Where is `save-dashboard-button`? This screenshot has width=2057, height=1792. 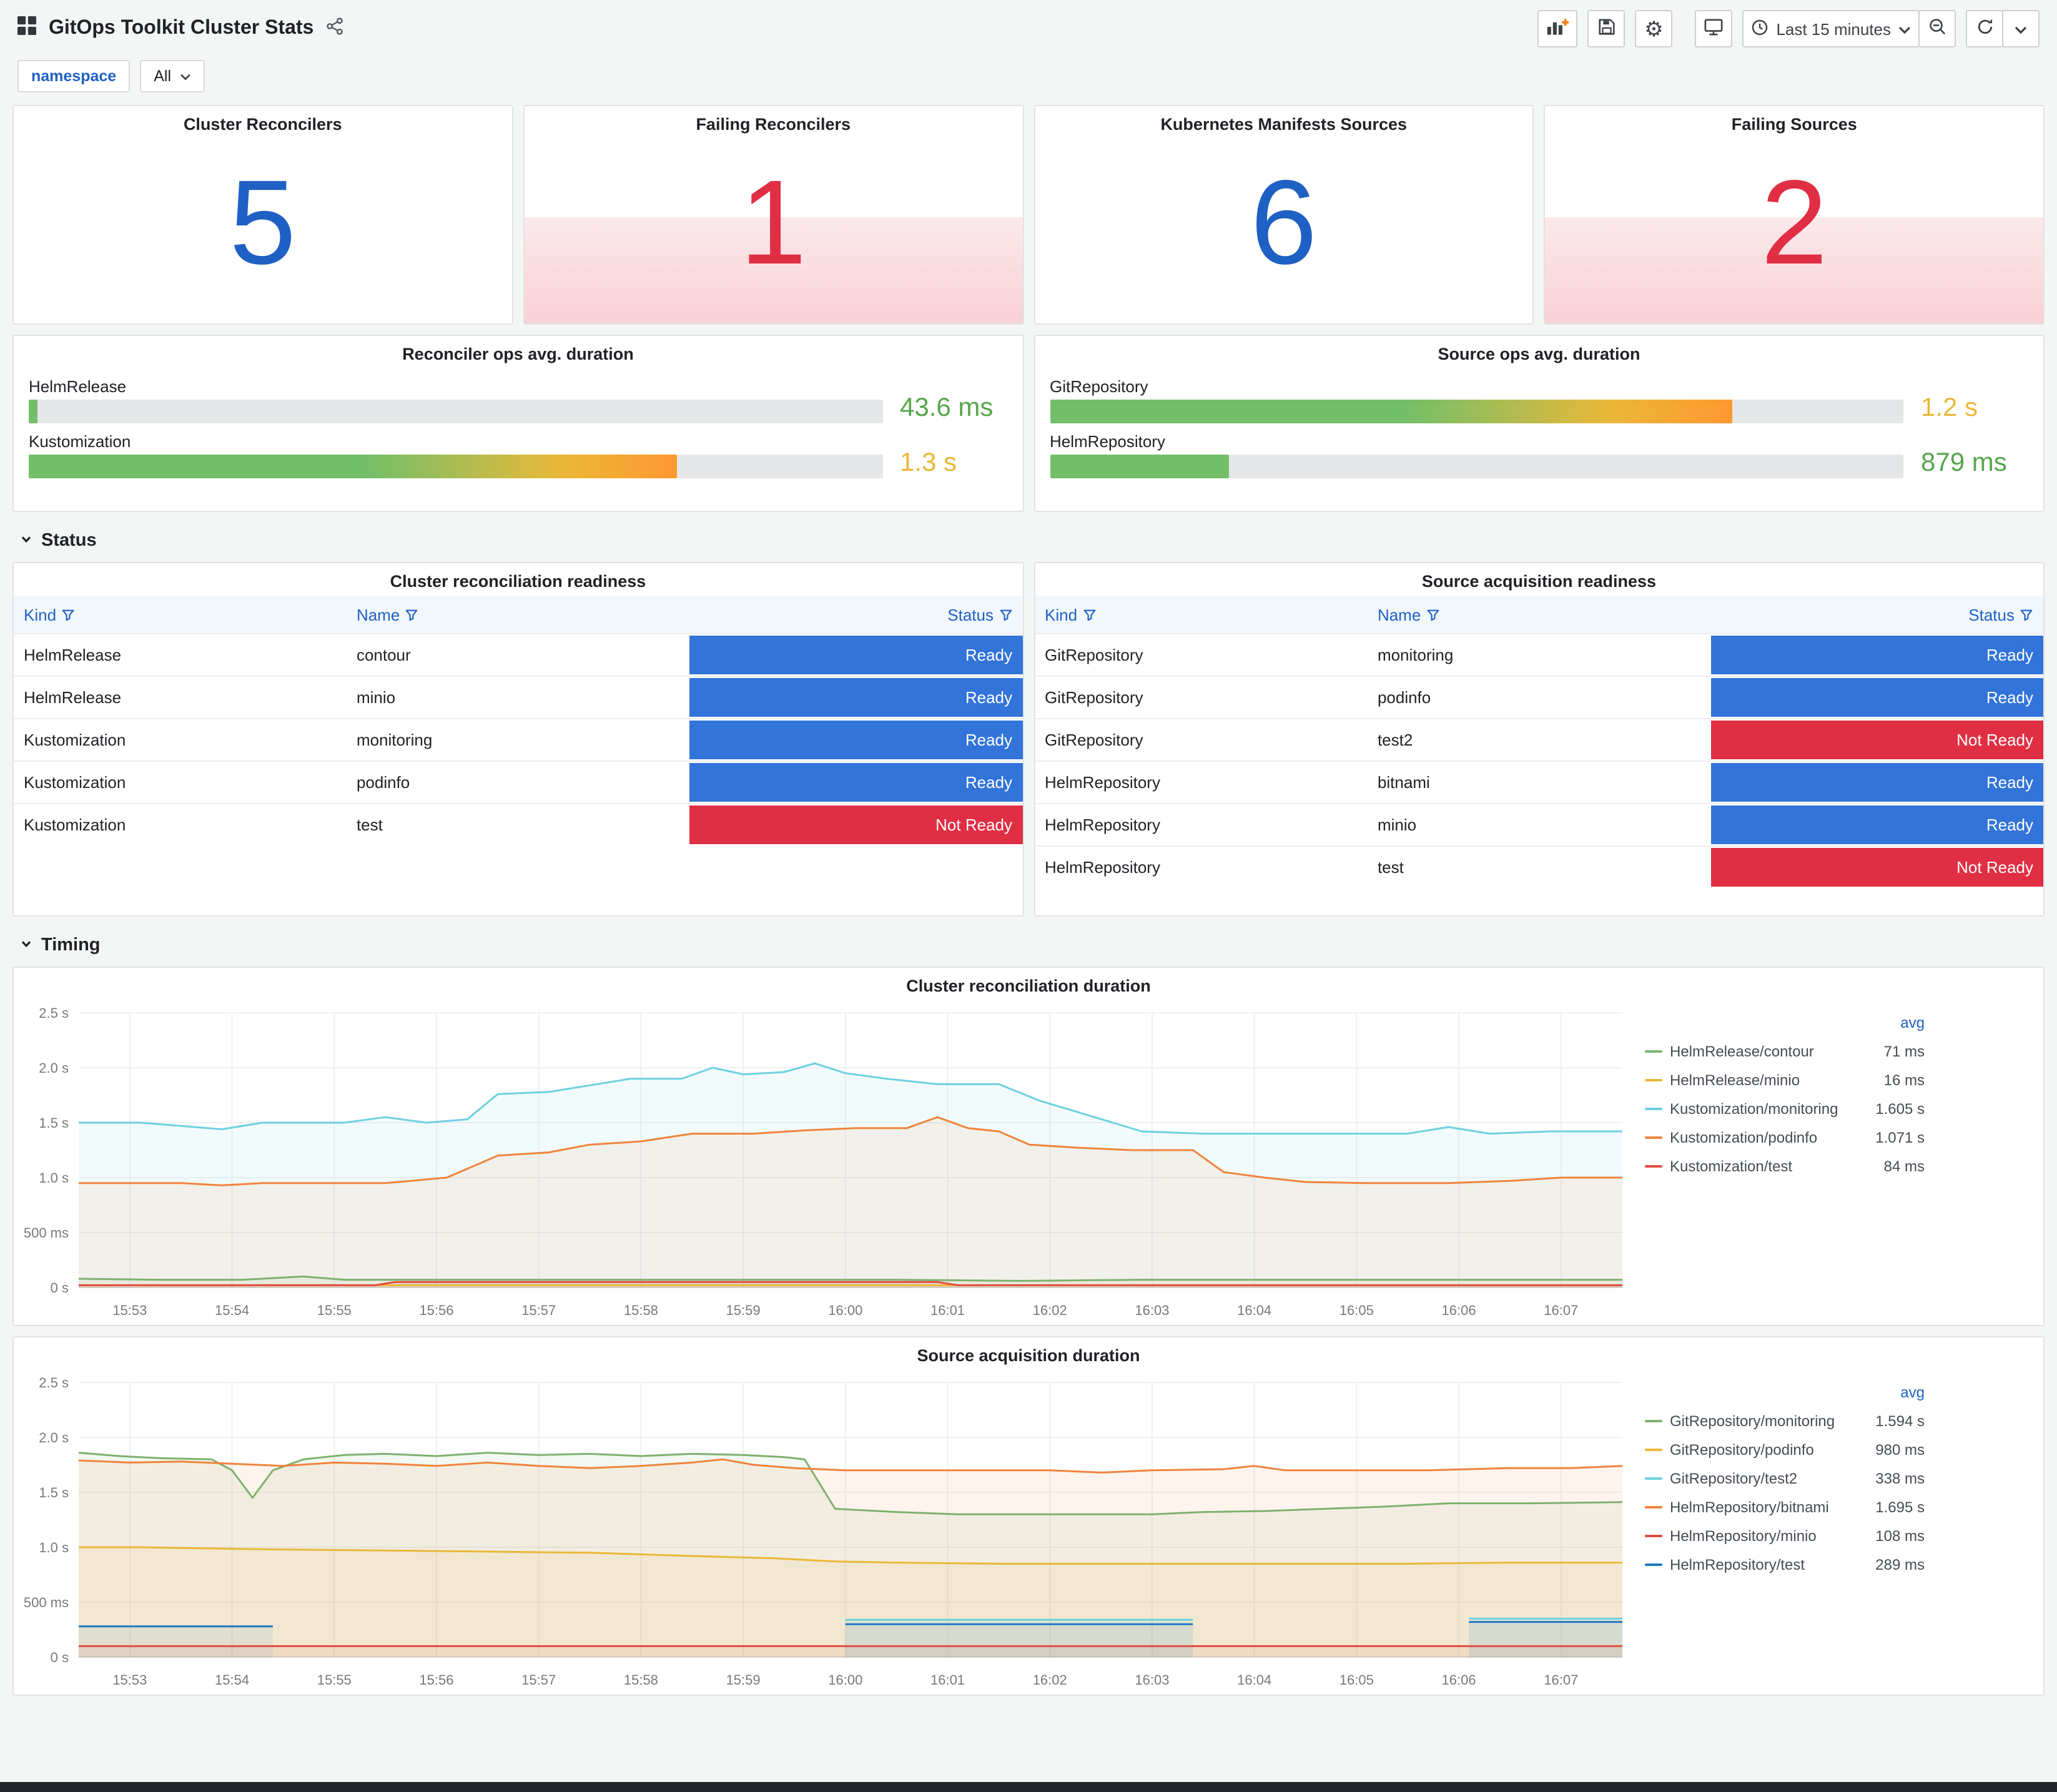
save-dashboard-button is located at coordinates (1606, 28).